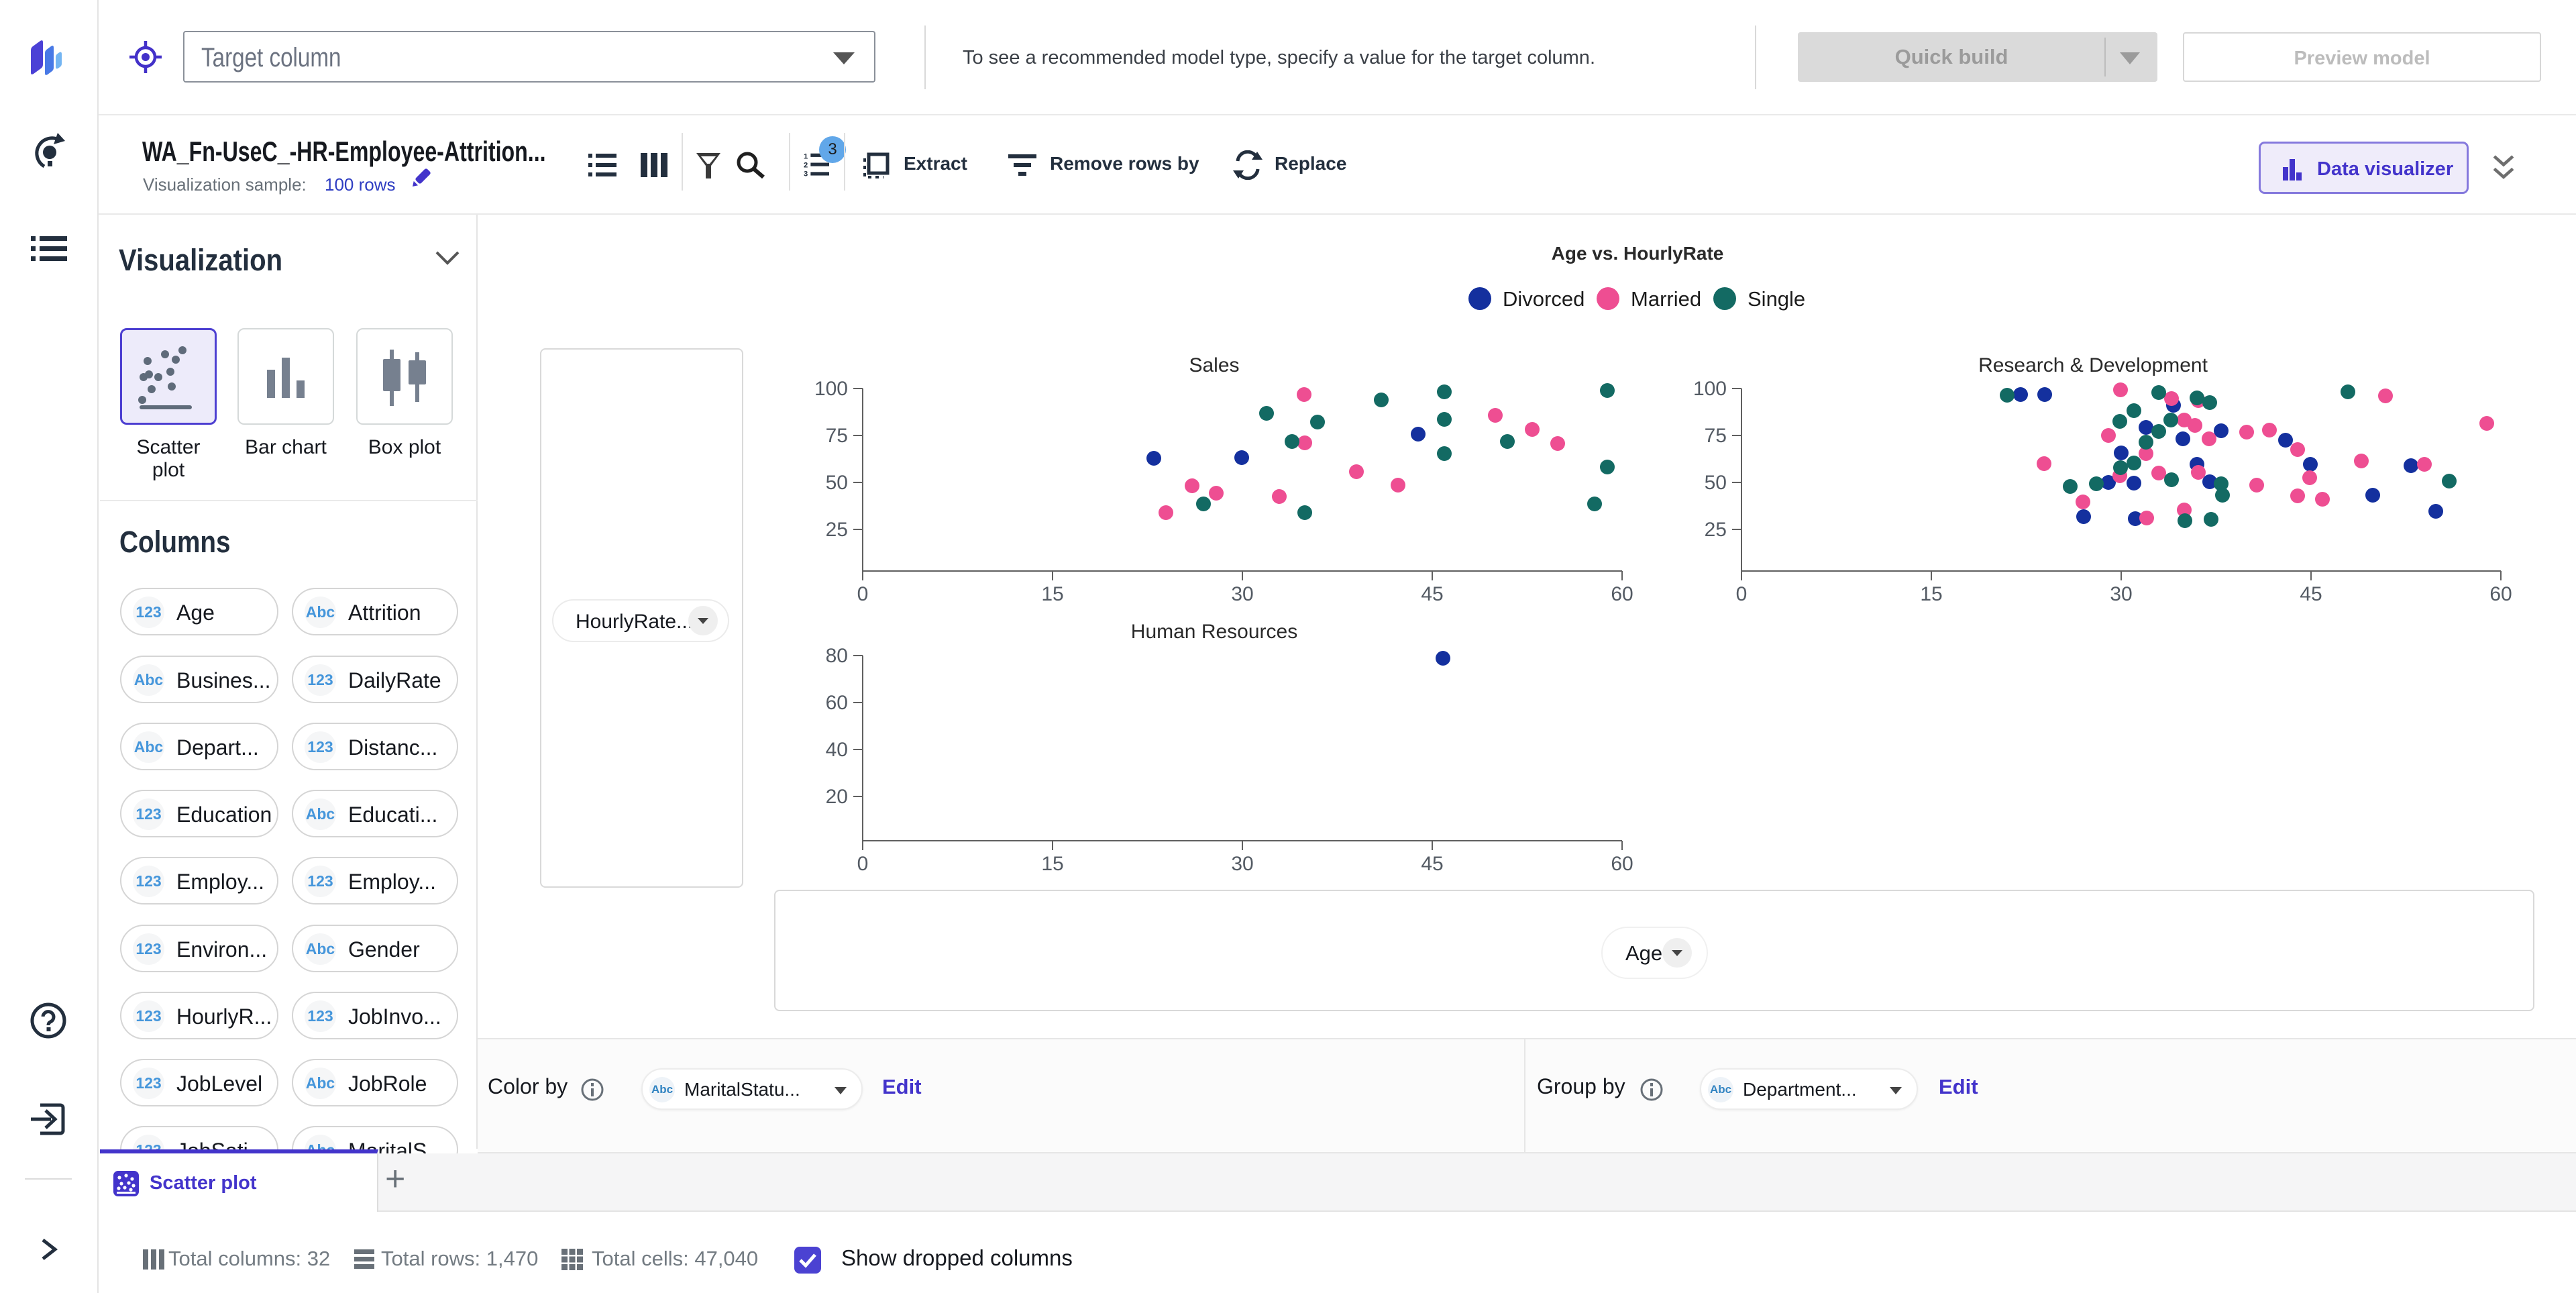 This screenshot has width=2576, height=1293. What do you see at coordinates (1544, 299) in the screenshot?
I see `svg-text: Divorced` at bounding box center [1544, 299].